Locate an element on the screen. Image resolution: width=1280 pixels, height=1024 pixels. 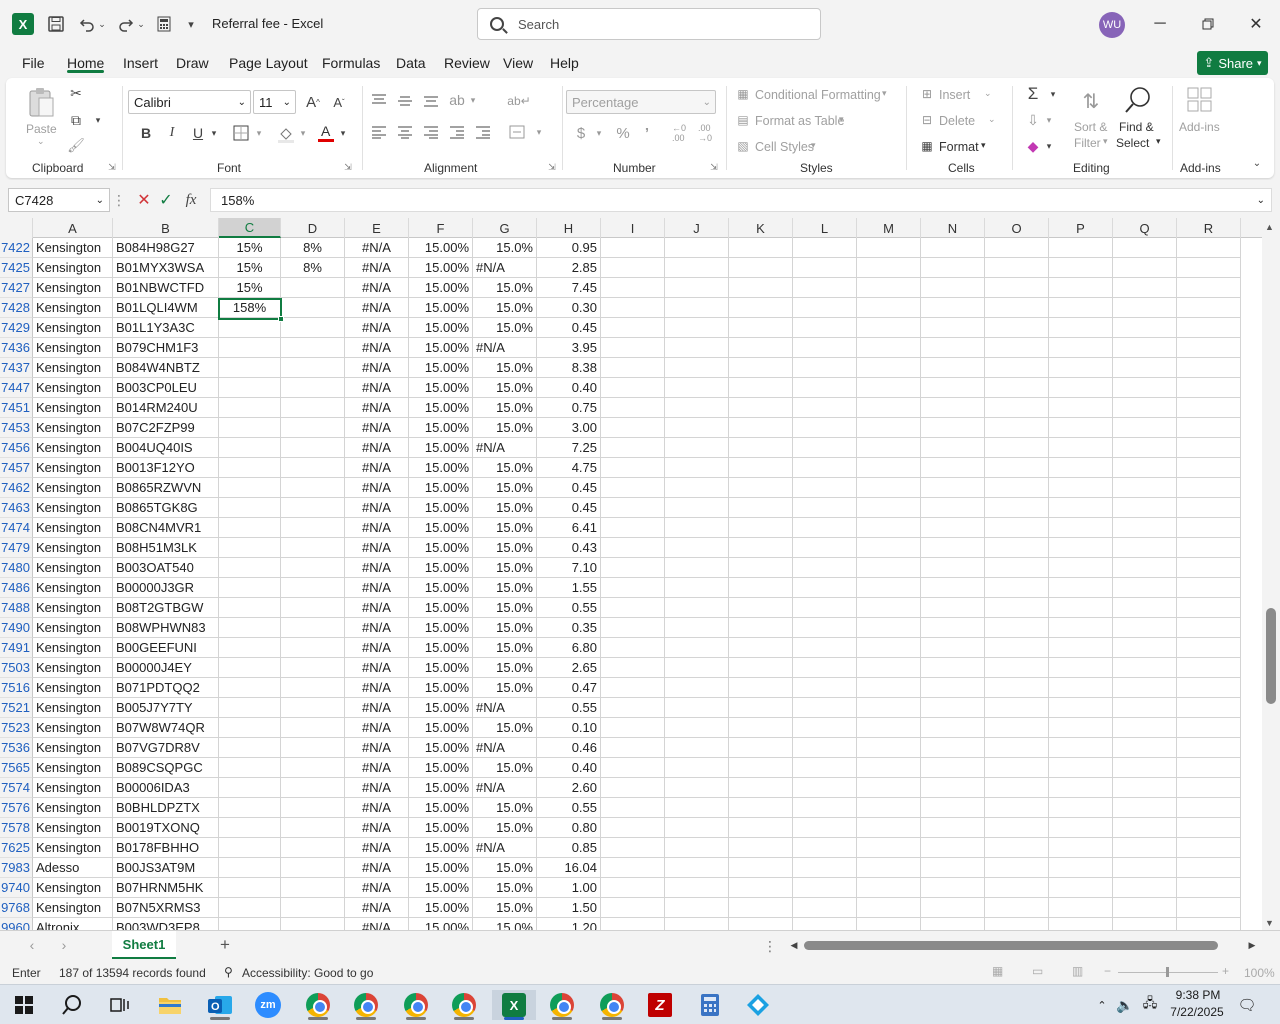
horizontal-scroll-thumb is located at coordinates (1011, 945).